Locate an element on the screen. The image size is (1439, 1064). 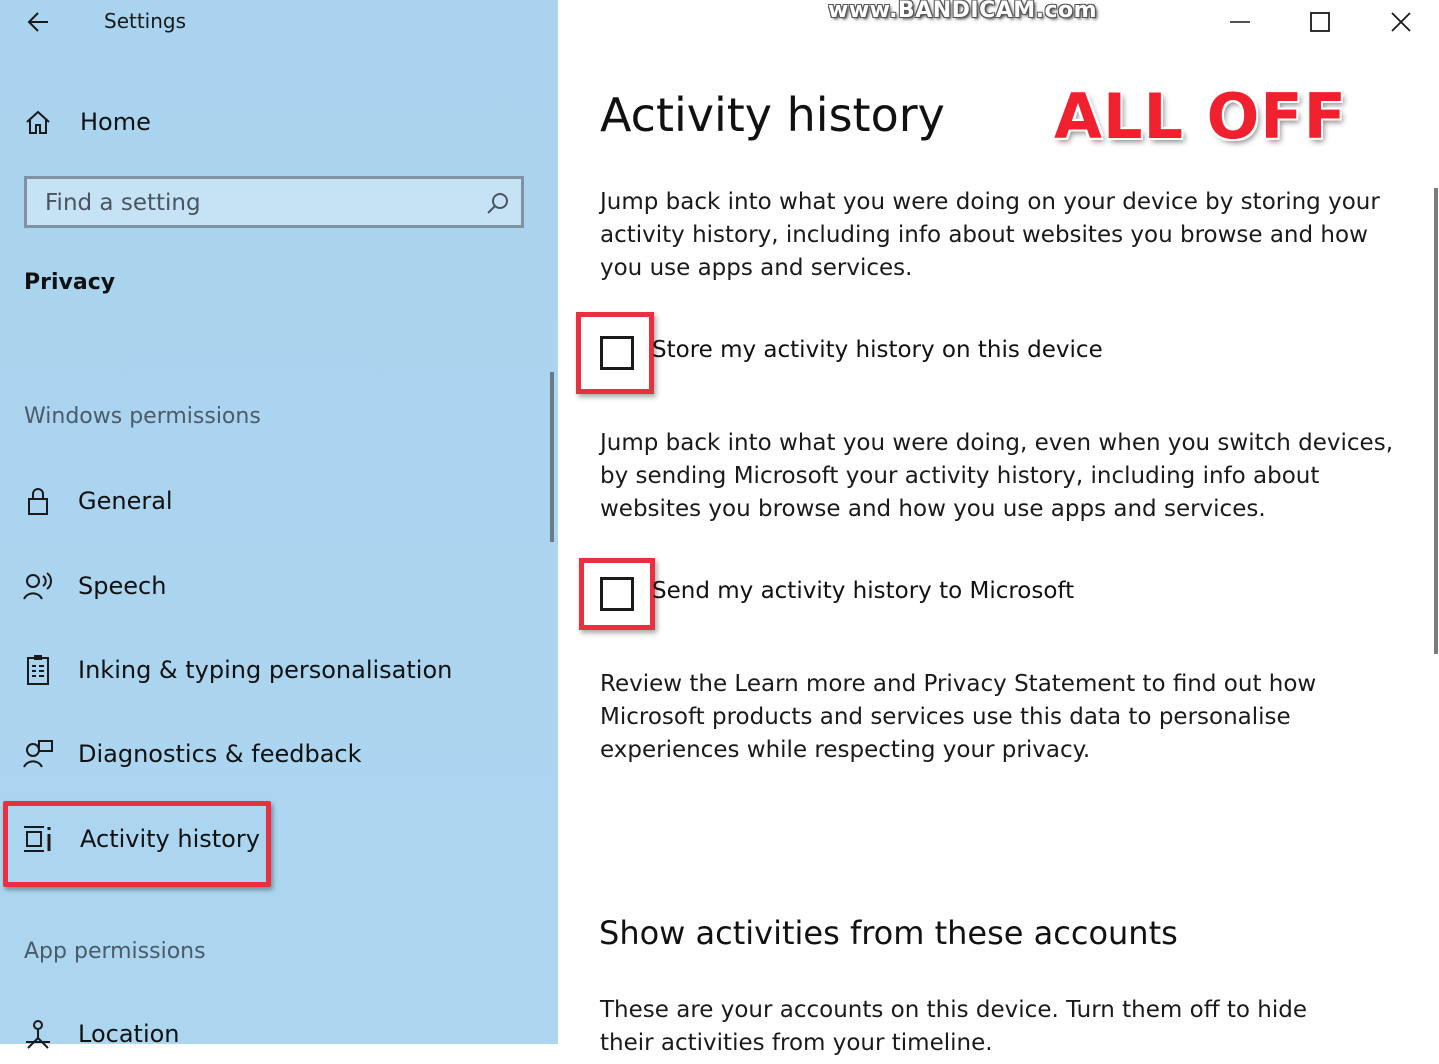
sidebar-item-label: Inking & typing personalisation is located at coordinates (265, 670).